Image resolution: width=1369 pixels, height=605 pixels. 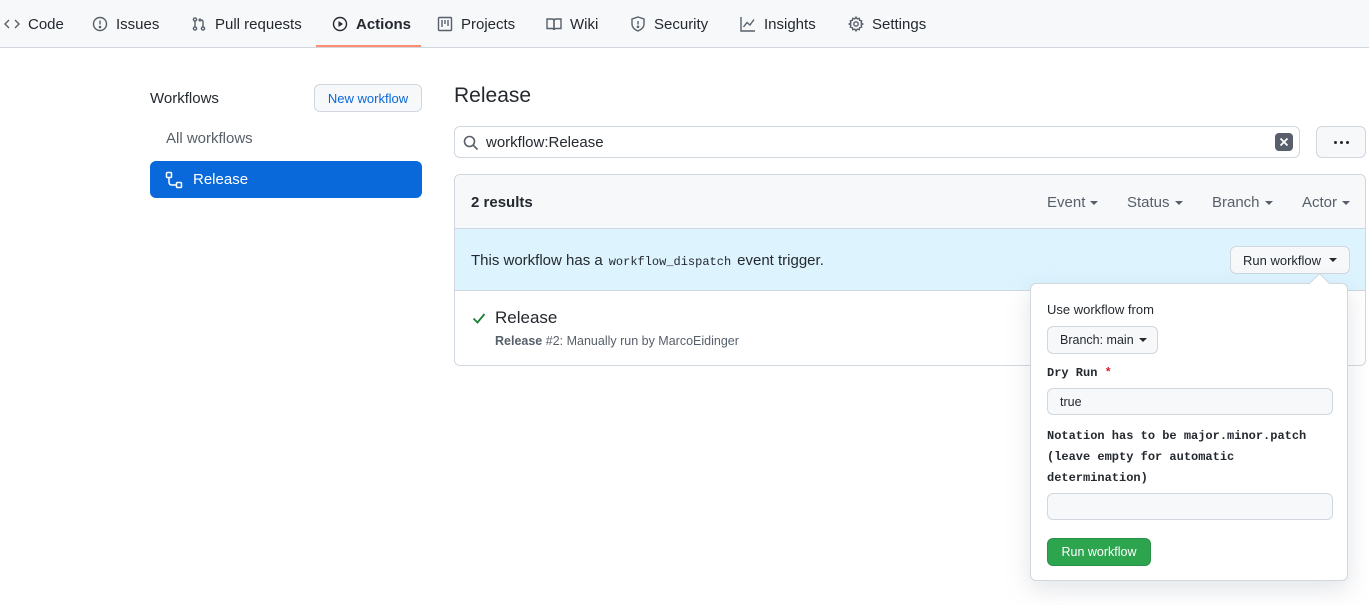 I want to click on run-workflow-submit-button: Run workflow, so click(x=1099, y=552).